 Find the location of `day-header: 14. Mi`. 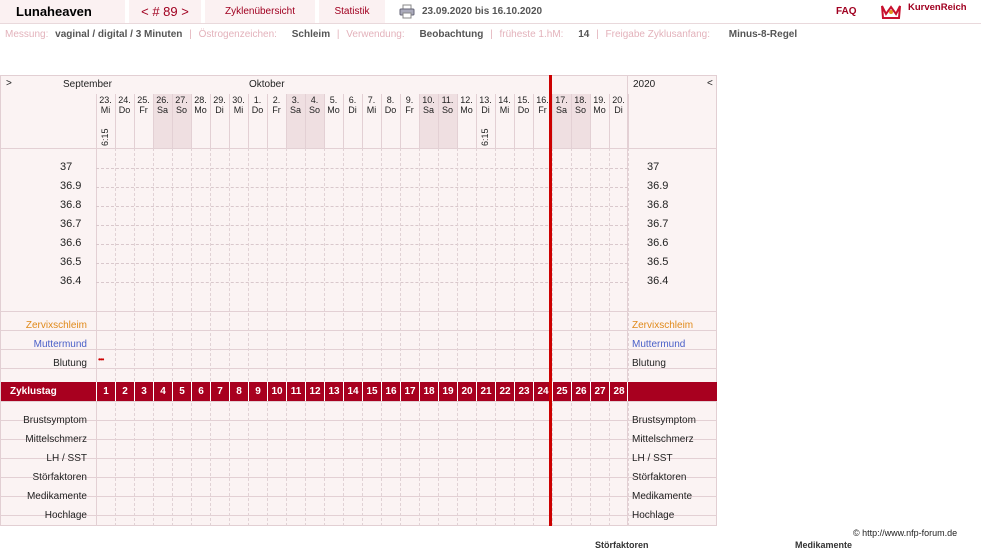

day-header: 14. Mi is located at coordinates (504, 105).